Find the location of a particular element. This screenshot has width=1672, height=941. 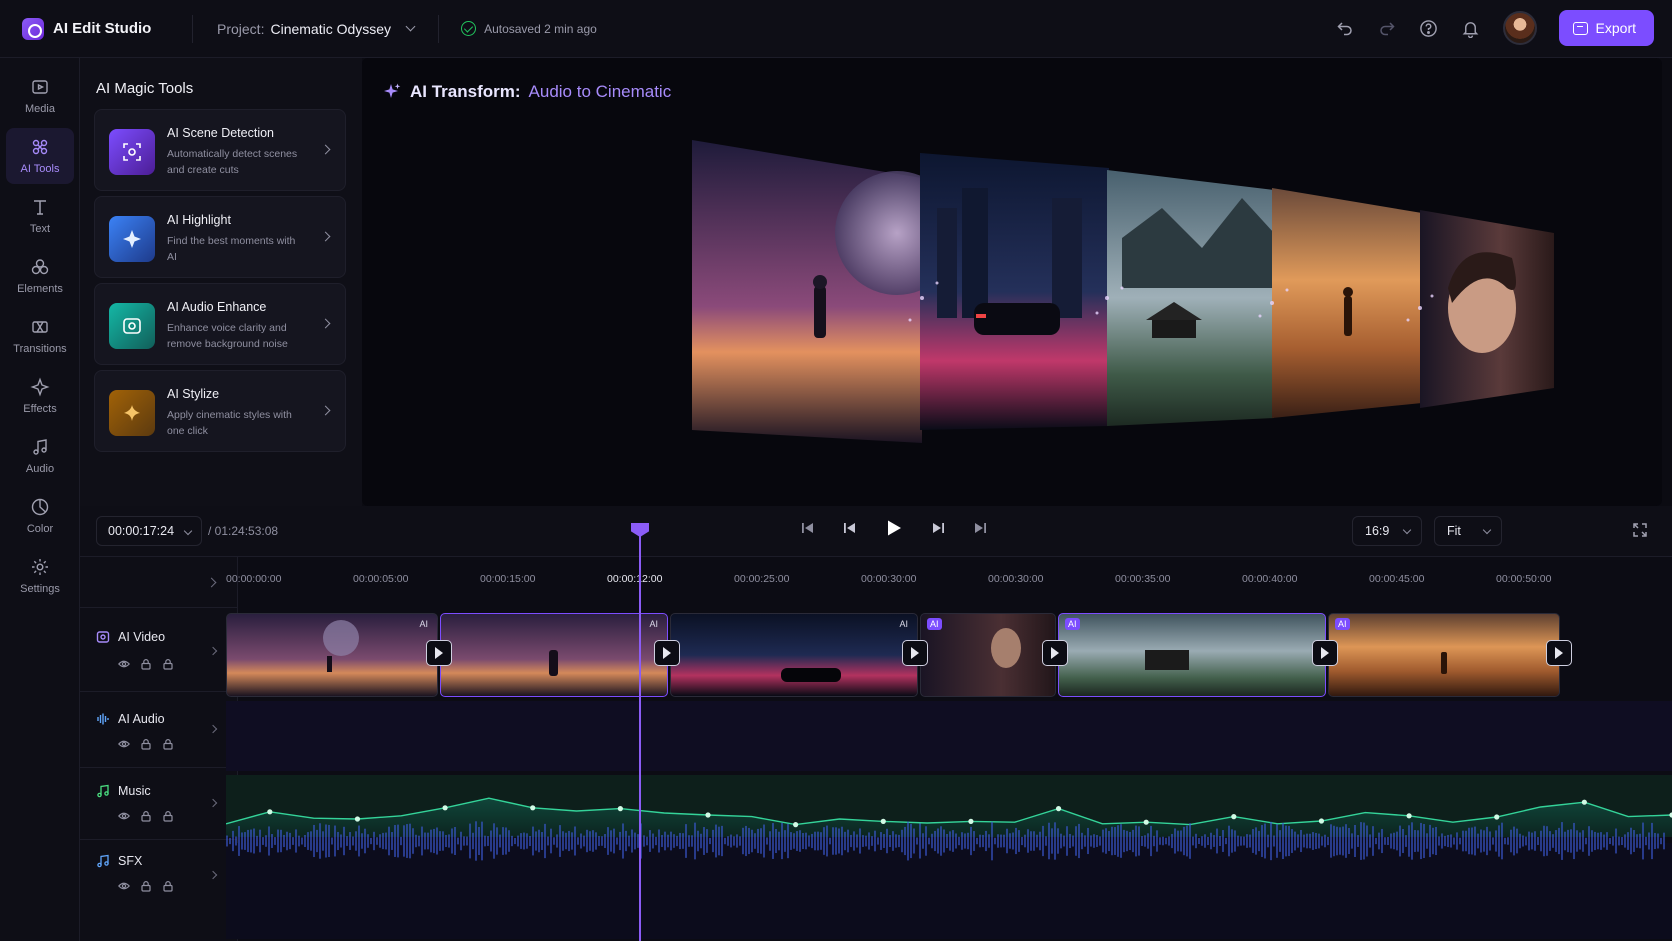

rail-label: Transitions is located at coordinates (40, 349).